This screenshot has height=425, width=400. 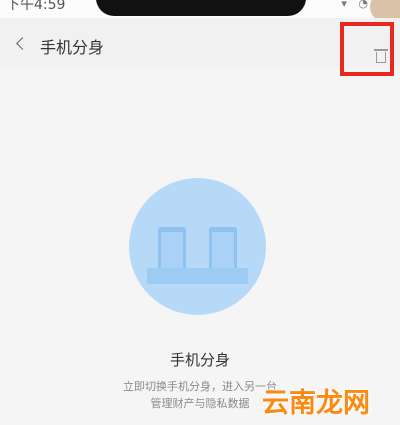 What do you see at coordinates (367, 49) in the screenshot?
I see `delete-button` at bounding box center [367, 49].